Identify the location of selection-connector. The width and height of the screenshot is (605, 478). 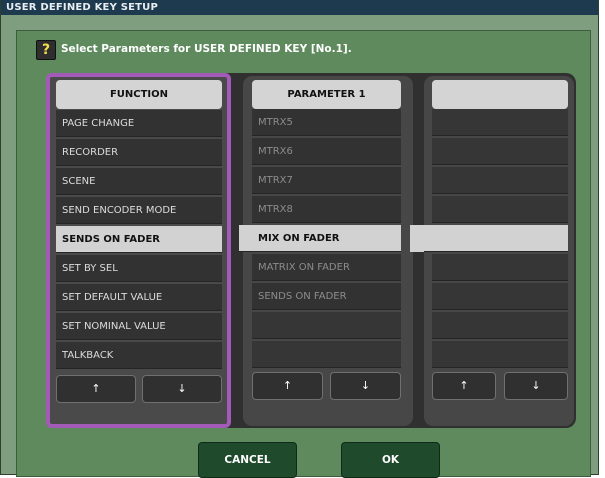
(417, 238).